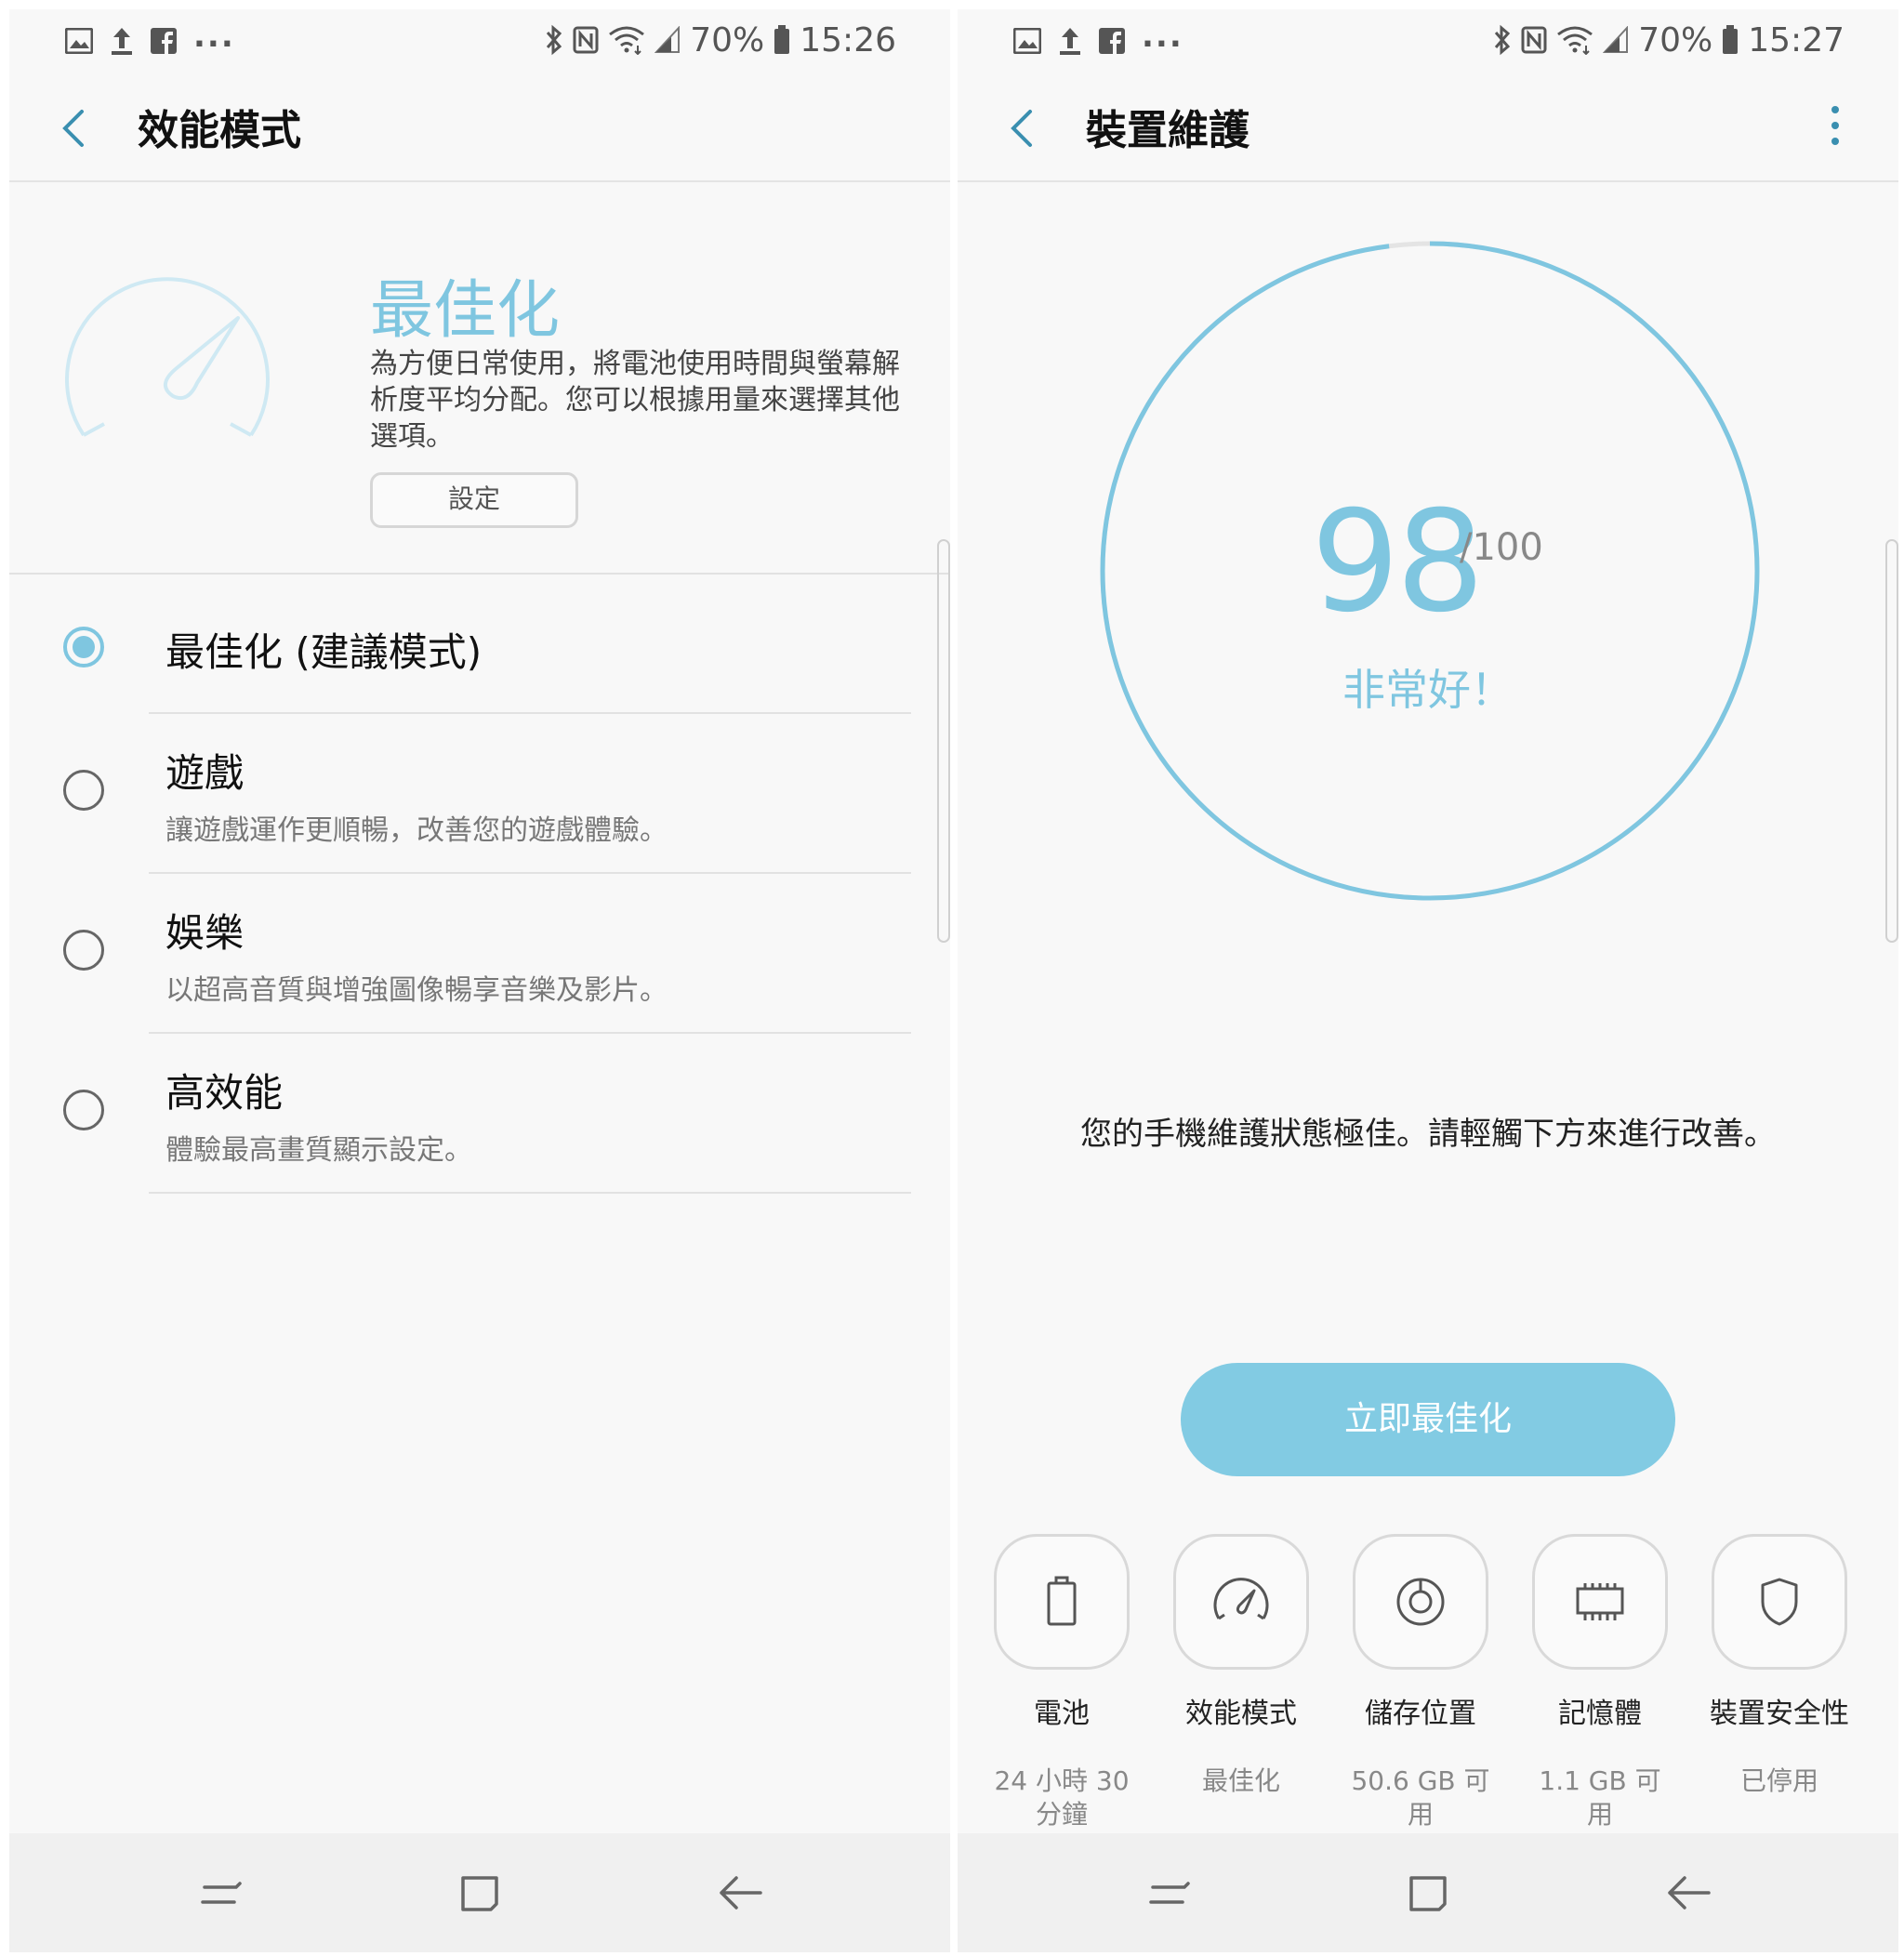  What do you see at coordinates (1168, 130) in the screenshot?
I see `page-title: 裝置維護` at bounding box center [1168, 130].